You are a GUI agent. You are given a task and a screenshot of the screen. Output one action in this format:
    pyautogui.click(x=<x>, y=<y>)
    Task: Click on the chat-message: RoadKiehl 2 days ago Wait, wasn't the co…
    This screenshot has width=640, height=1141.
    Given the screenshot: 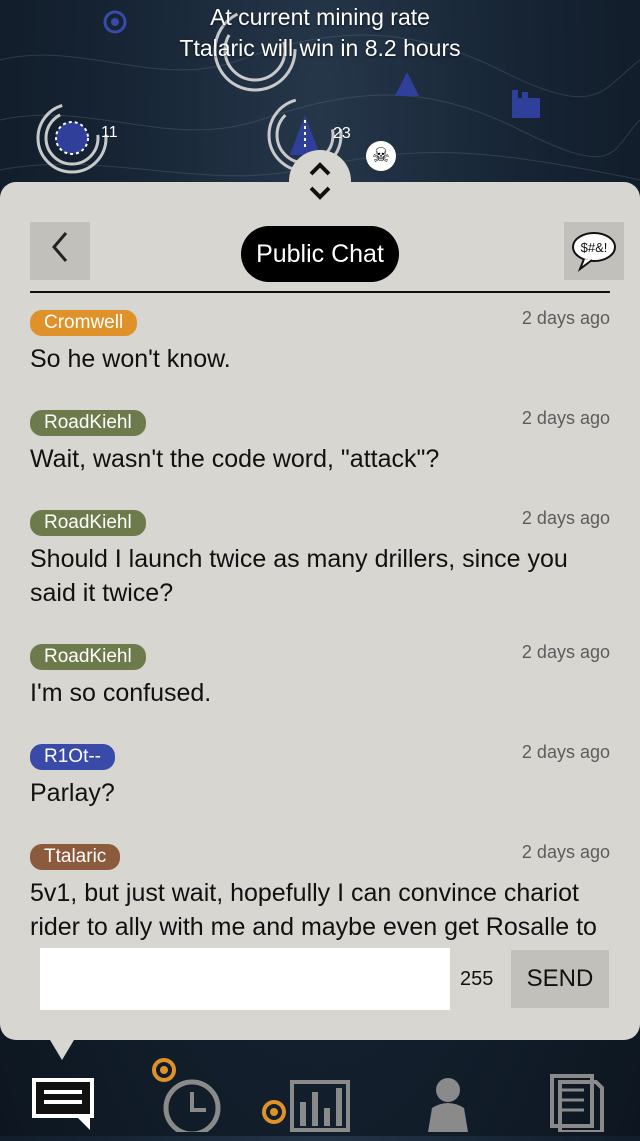 What is the action you would take?
    pyautogui.click(x=325, y=438)
    